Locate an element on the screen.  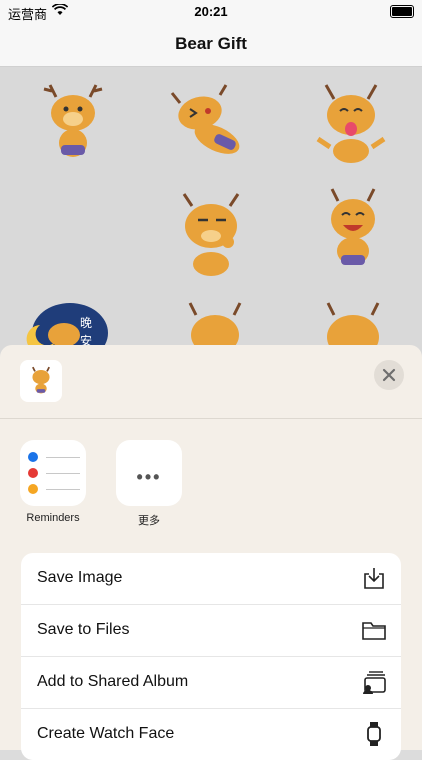
status-time: 20:21 is located at coordinates (211, 11).